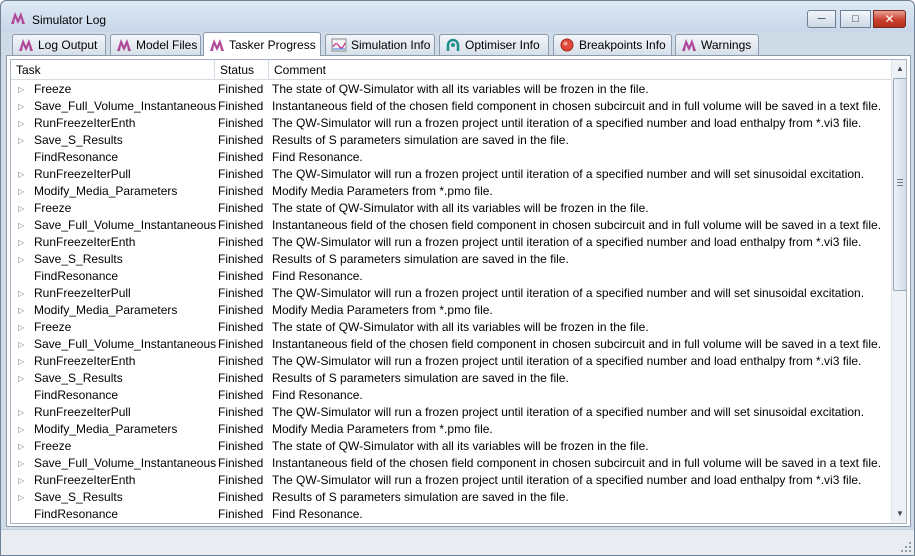 Image resolution: width=915 pixels, height=556 pixels. I want to click on tab-optimiser-info: Optimiser Info, so click(494, 44).